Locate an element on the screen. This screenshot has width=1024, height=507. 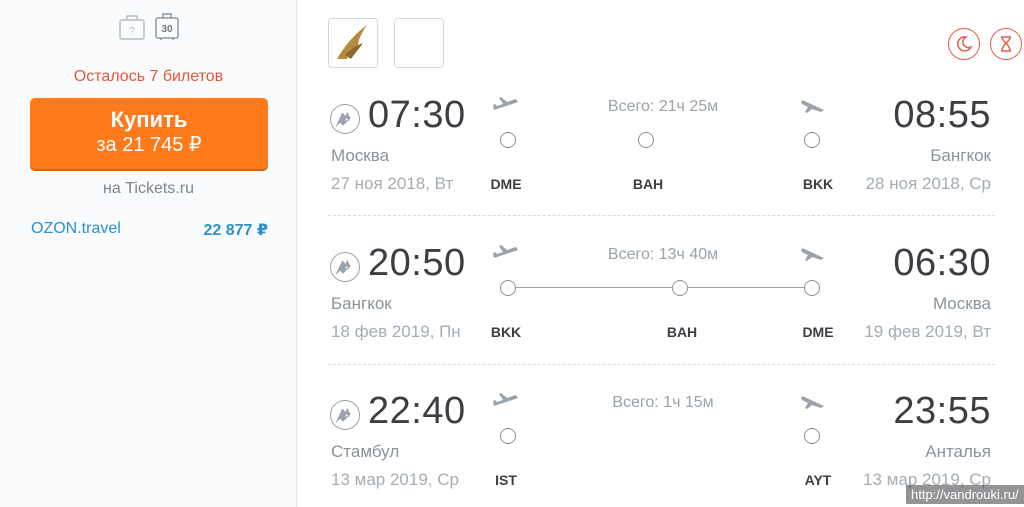
total-duration: Всего: 13ч 40м is located at coordinates (663, 254).